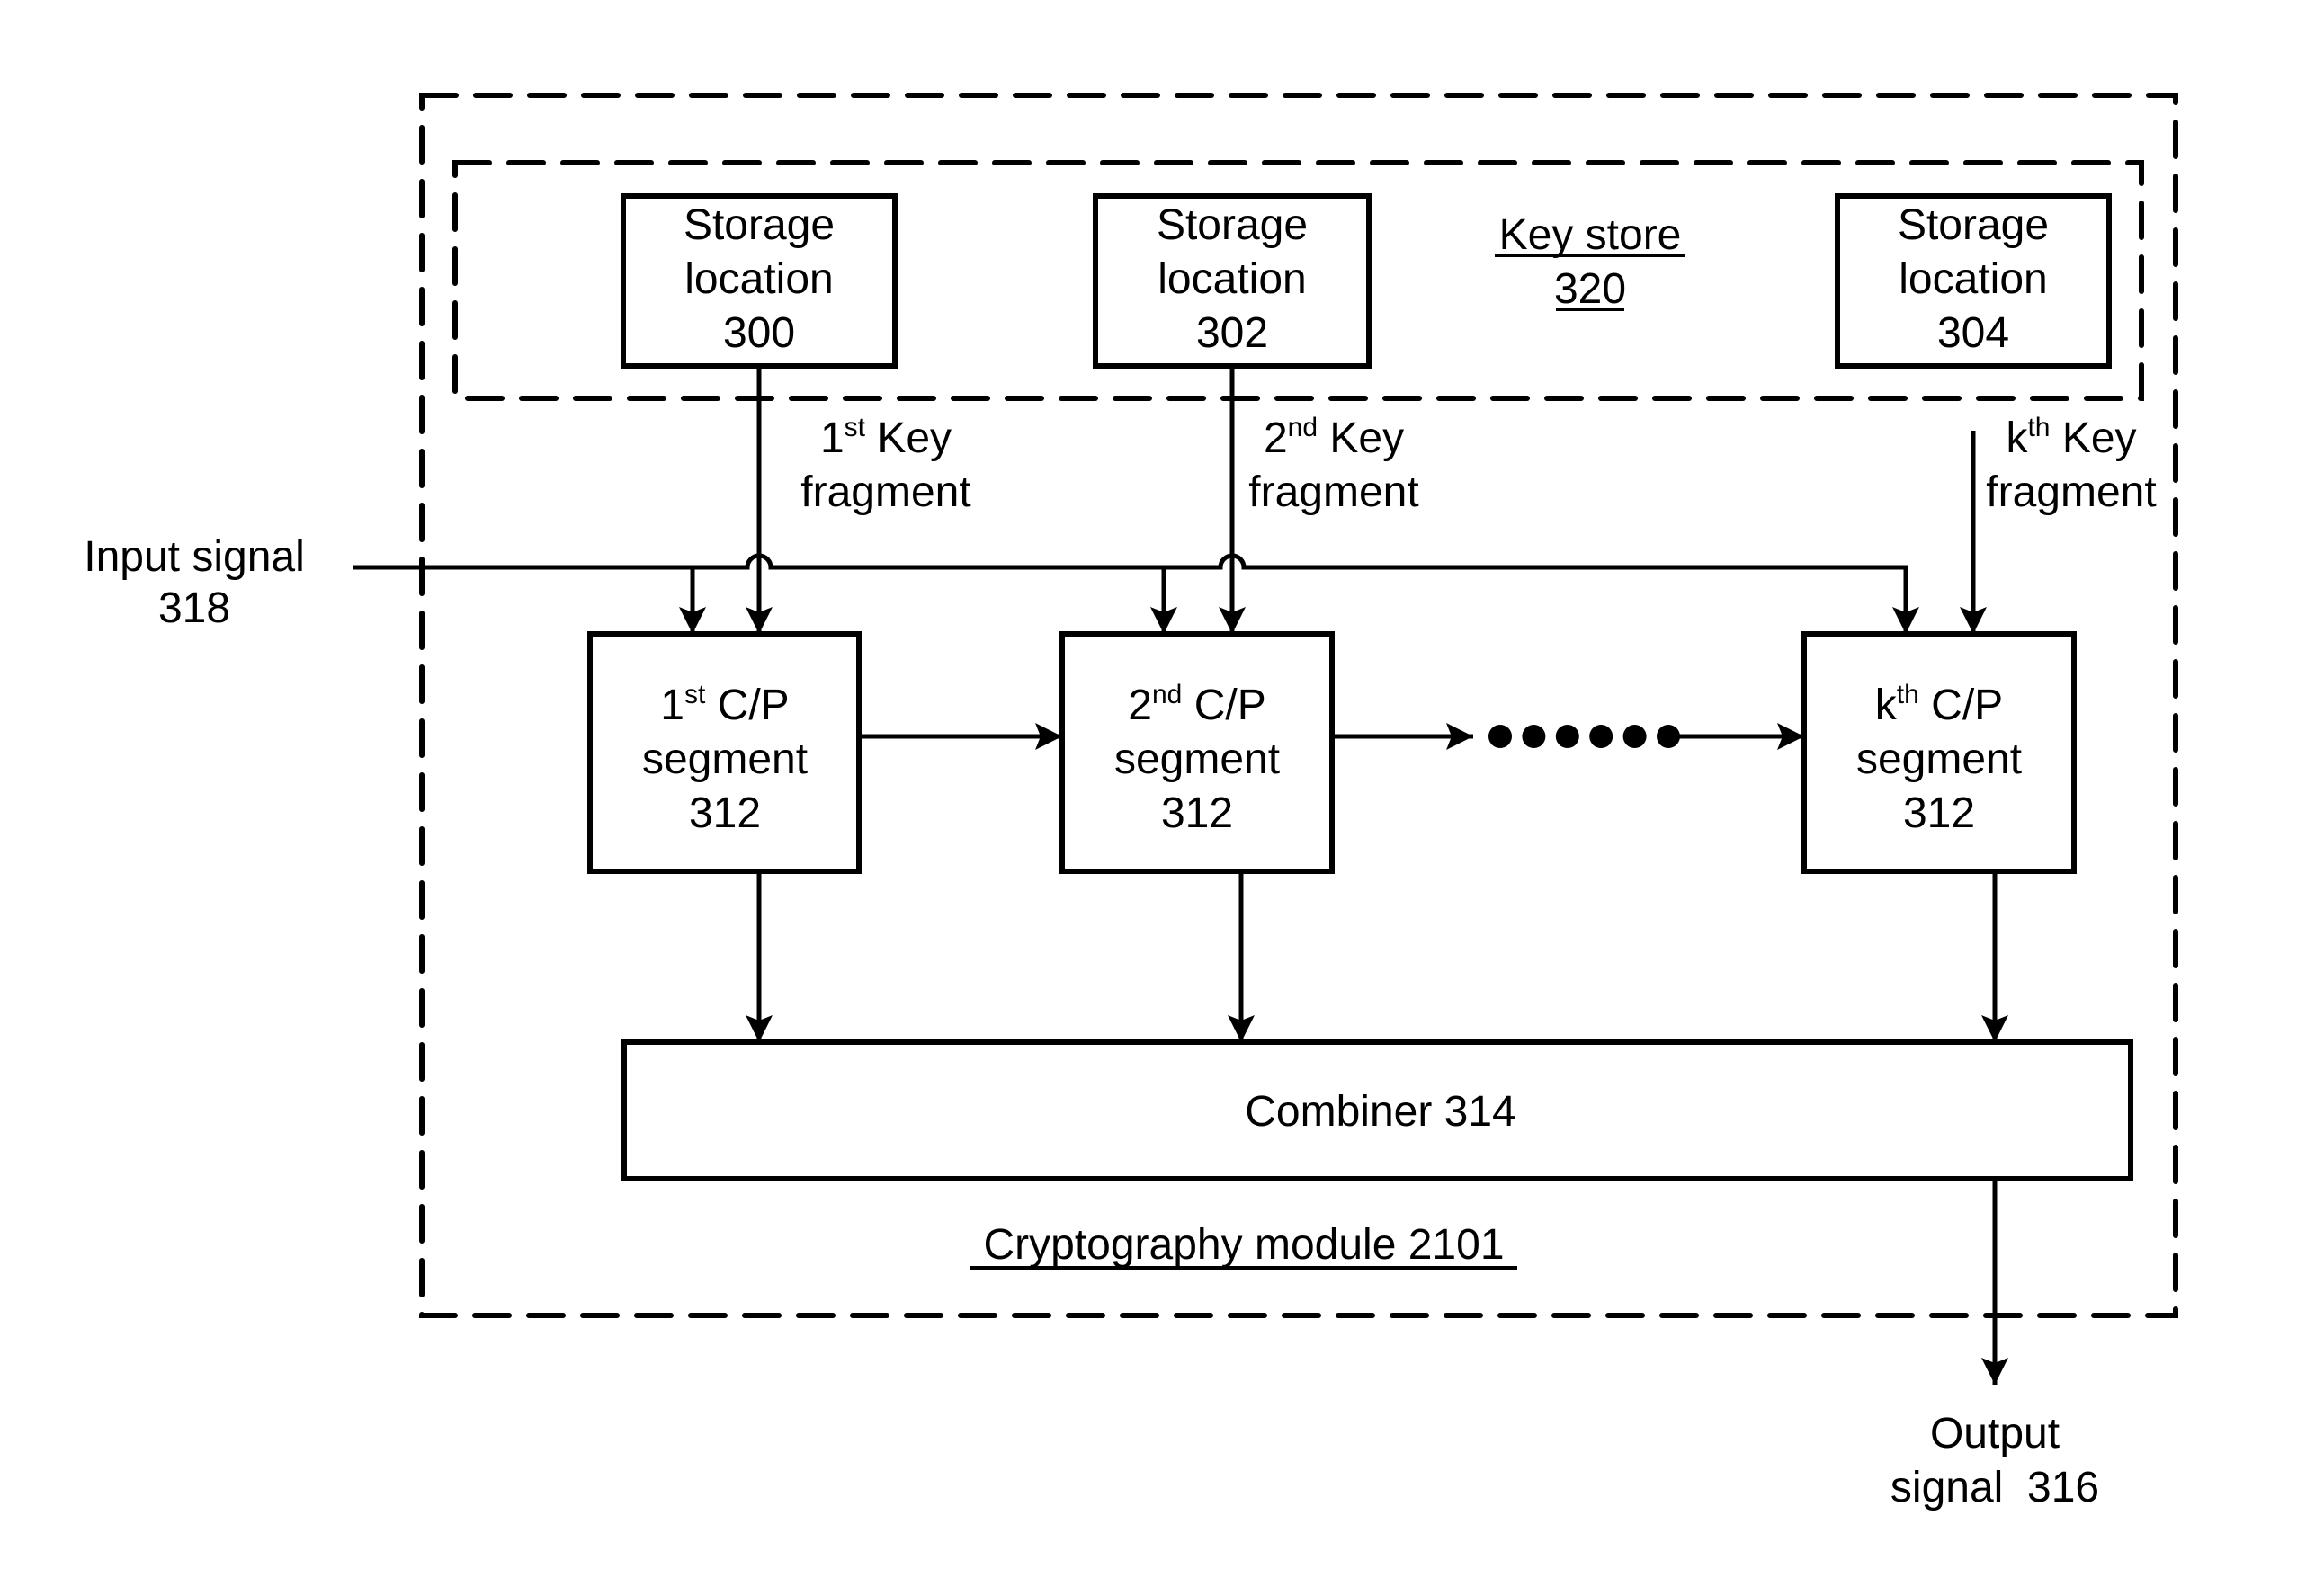 The image size is (2324, 1569). Describe the element at coordinates (1973, 333) in the screenshot. I see `storage-label-number: 304` at that location.